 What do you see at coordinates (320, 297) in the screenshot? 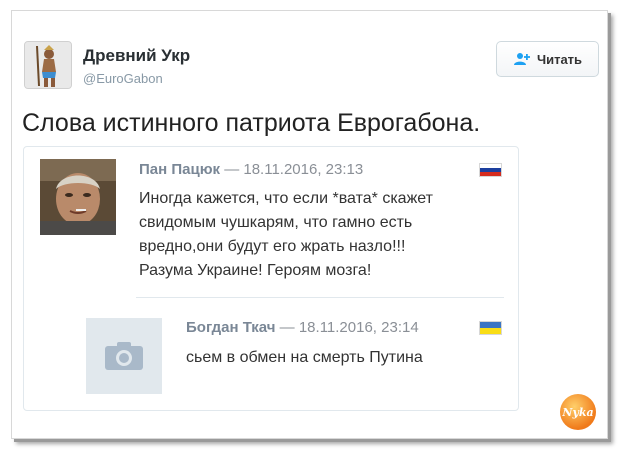
I see `reply-divider` at bounding box center [320, 297].